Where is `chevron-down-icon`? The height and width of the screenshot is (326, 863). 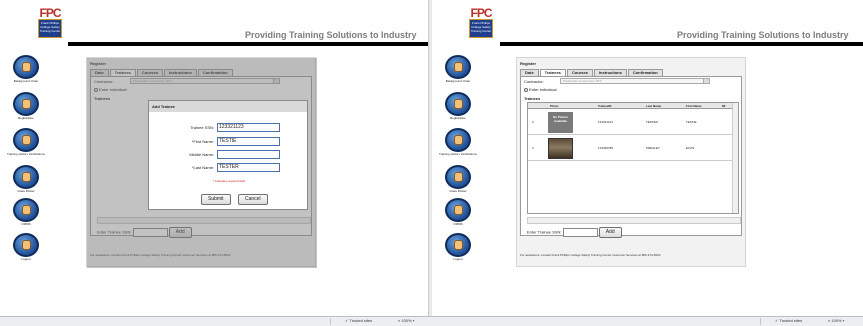 chevron-down-icon is located at coordinates (706, 81).